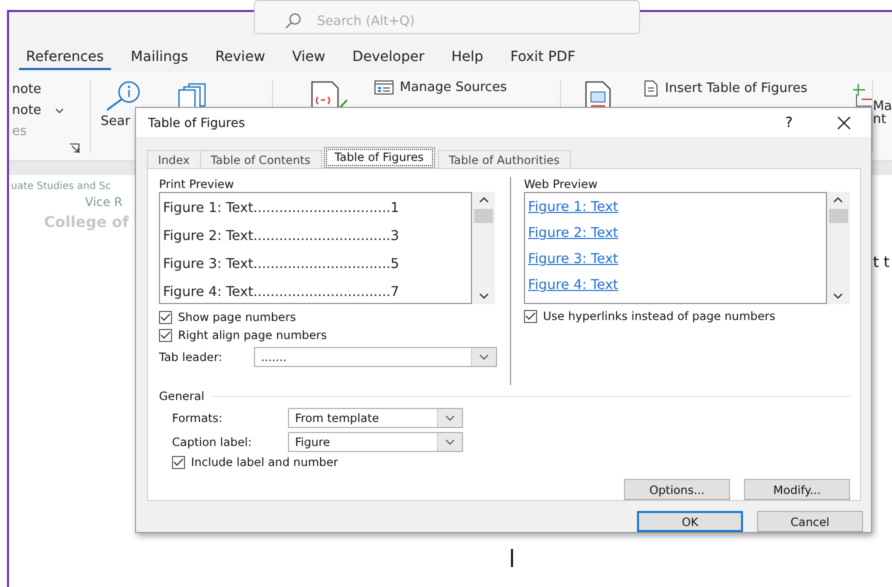  What do you see at coordinates (542, 58) in the screenshot?
I see `ribbon-tab: Foxit PDF` at bounding box center [542, 58].